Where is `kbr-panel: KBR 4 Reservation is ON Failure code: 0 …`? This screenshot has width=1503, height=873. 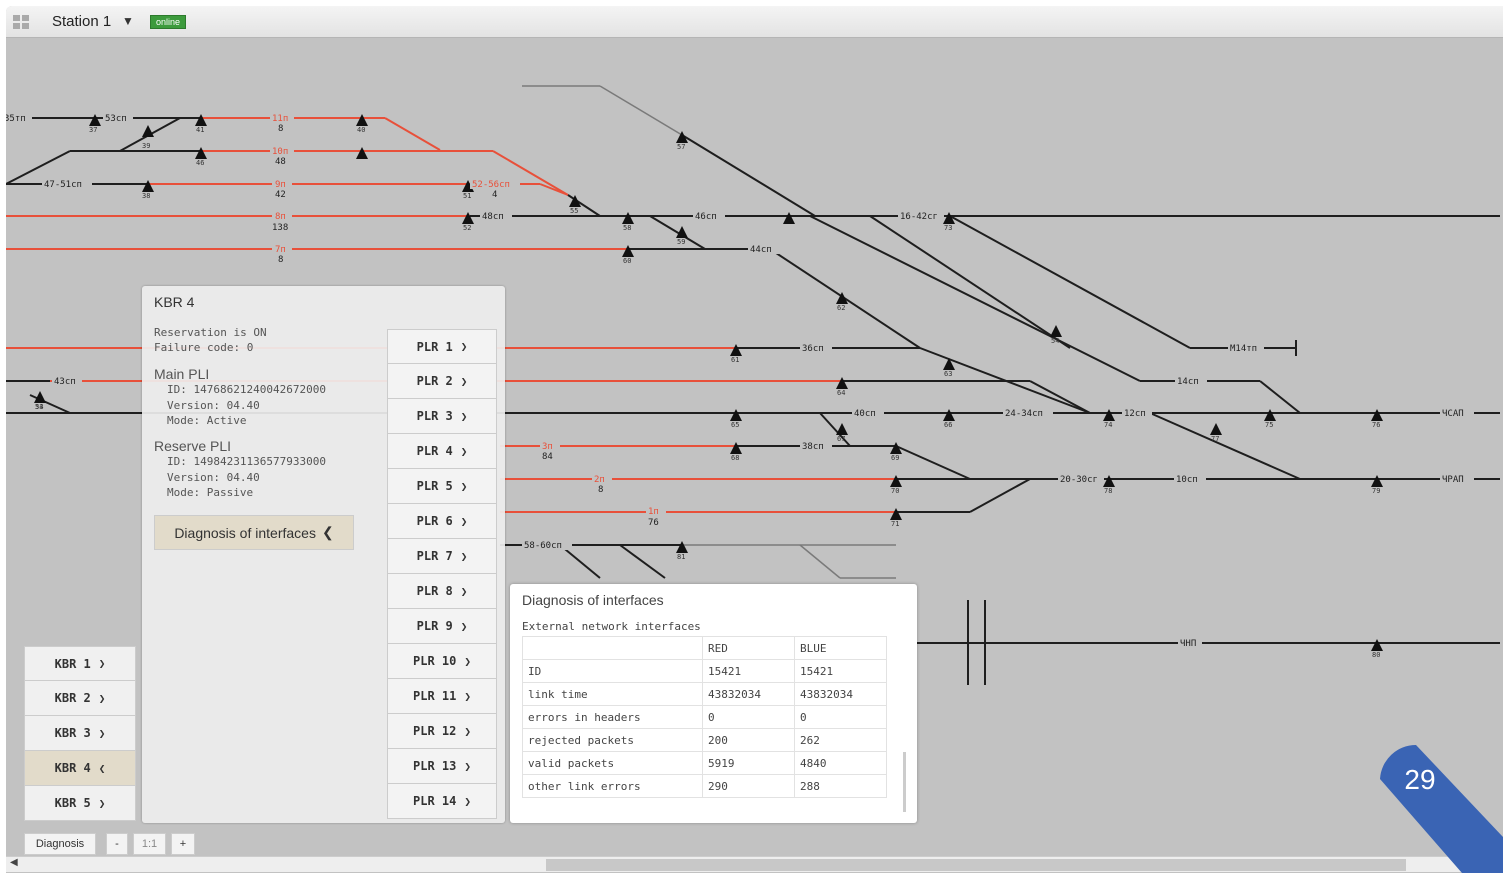
kbr-panel: KBR 4 Reservation is ON Failure code: 0 … is located at coordinates (323, 554).